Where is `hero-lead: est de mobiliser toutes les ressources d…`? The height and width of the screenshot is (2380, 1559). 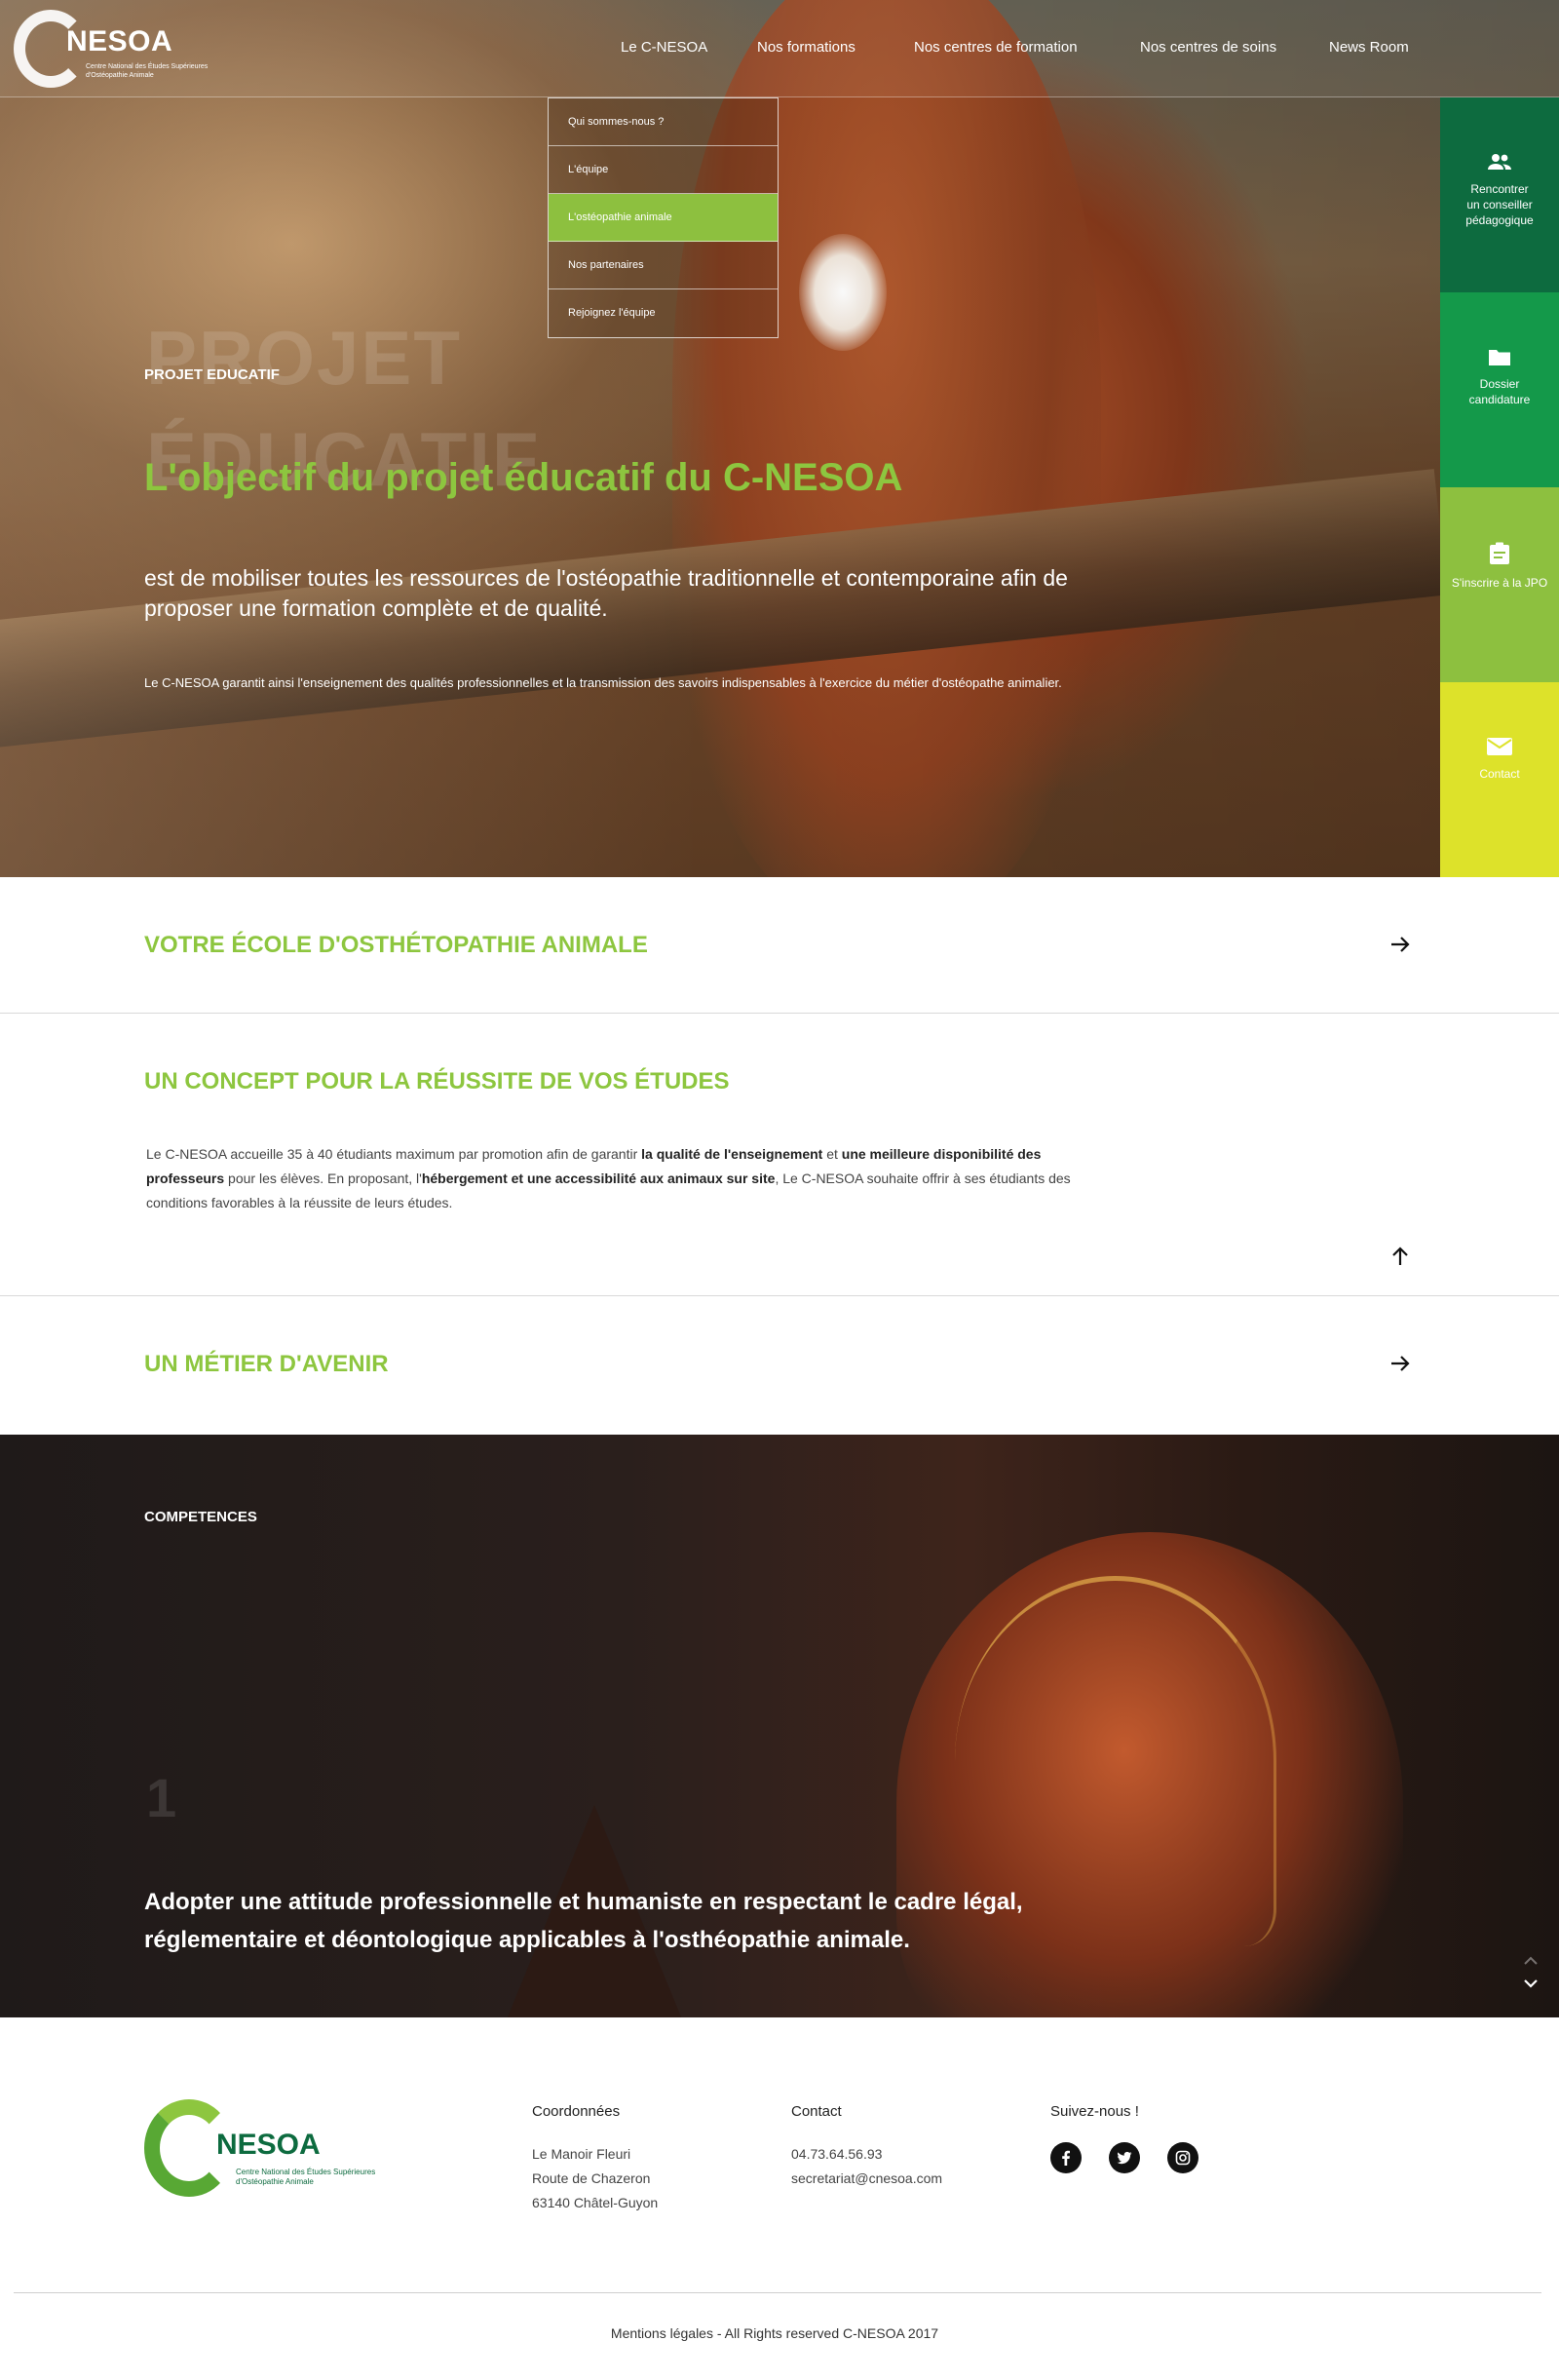 hero-lead: est de mobiliser toutes les ressources d… is located at coordinates (606, 593).